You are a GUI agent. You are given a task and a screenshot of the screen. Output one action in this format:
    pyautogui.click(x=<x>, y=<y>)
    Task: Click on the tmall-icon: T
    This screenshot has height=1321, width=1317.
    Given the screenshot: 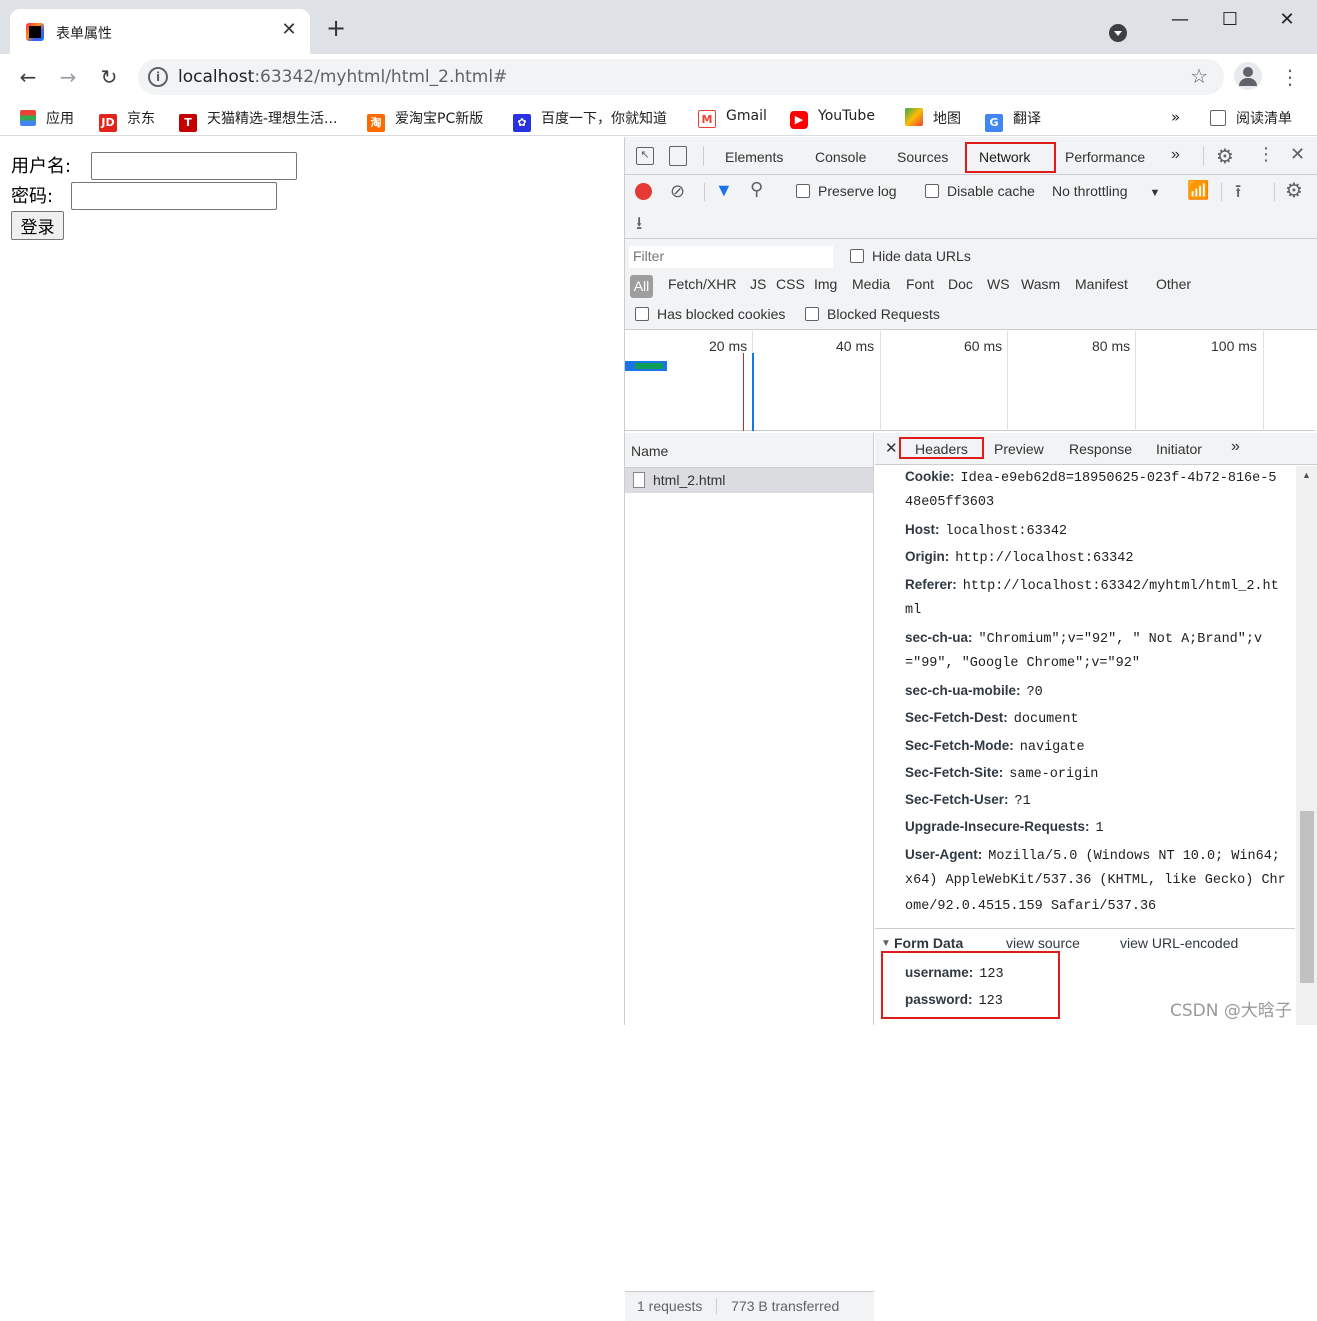 What is the action you would take?
    pyautogui.click(x=188, y=123)
    